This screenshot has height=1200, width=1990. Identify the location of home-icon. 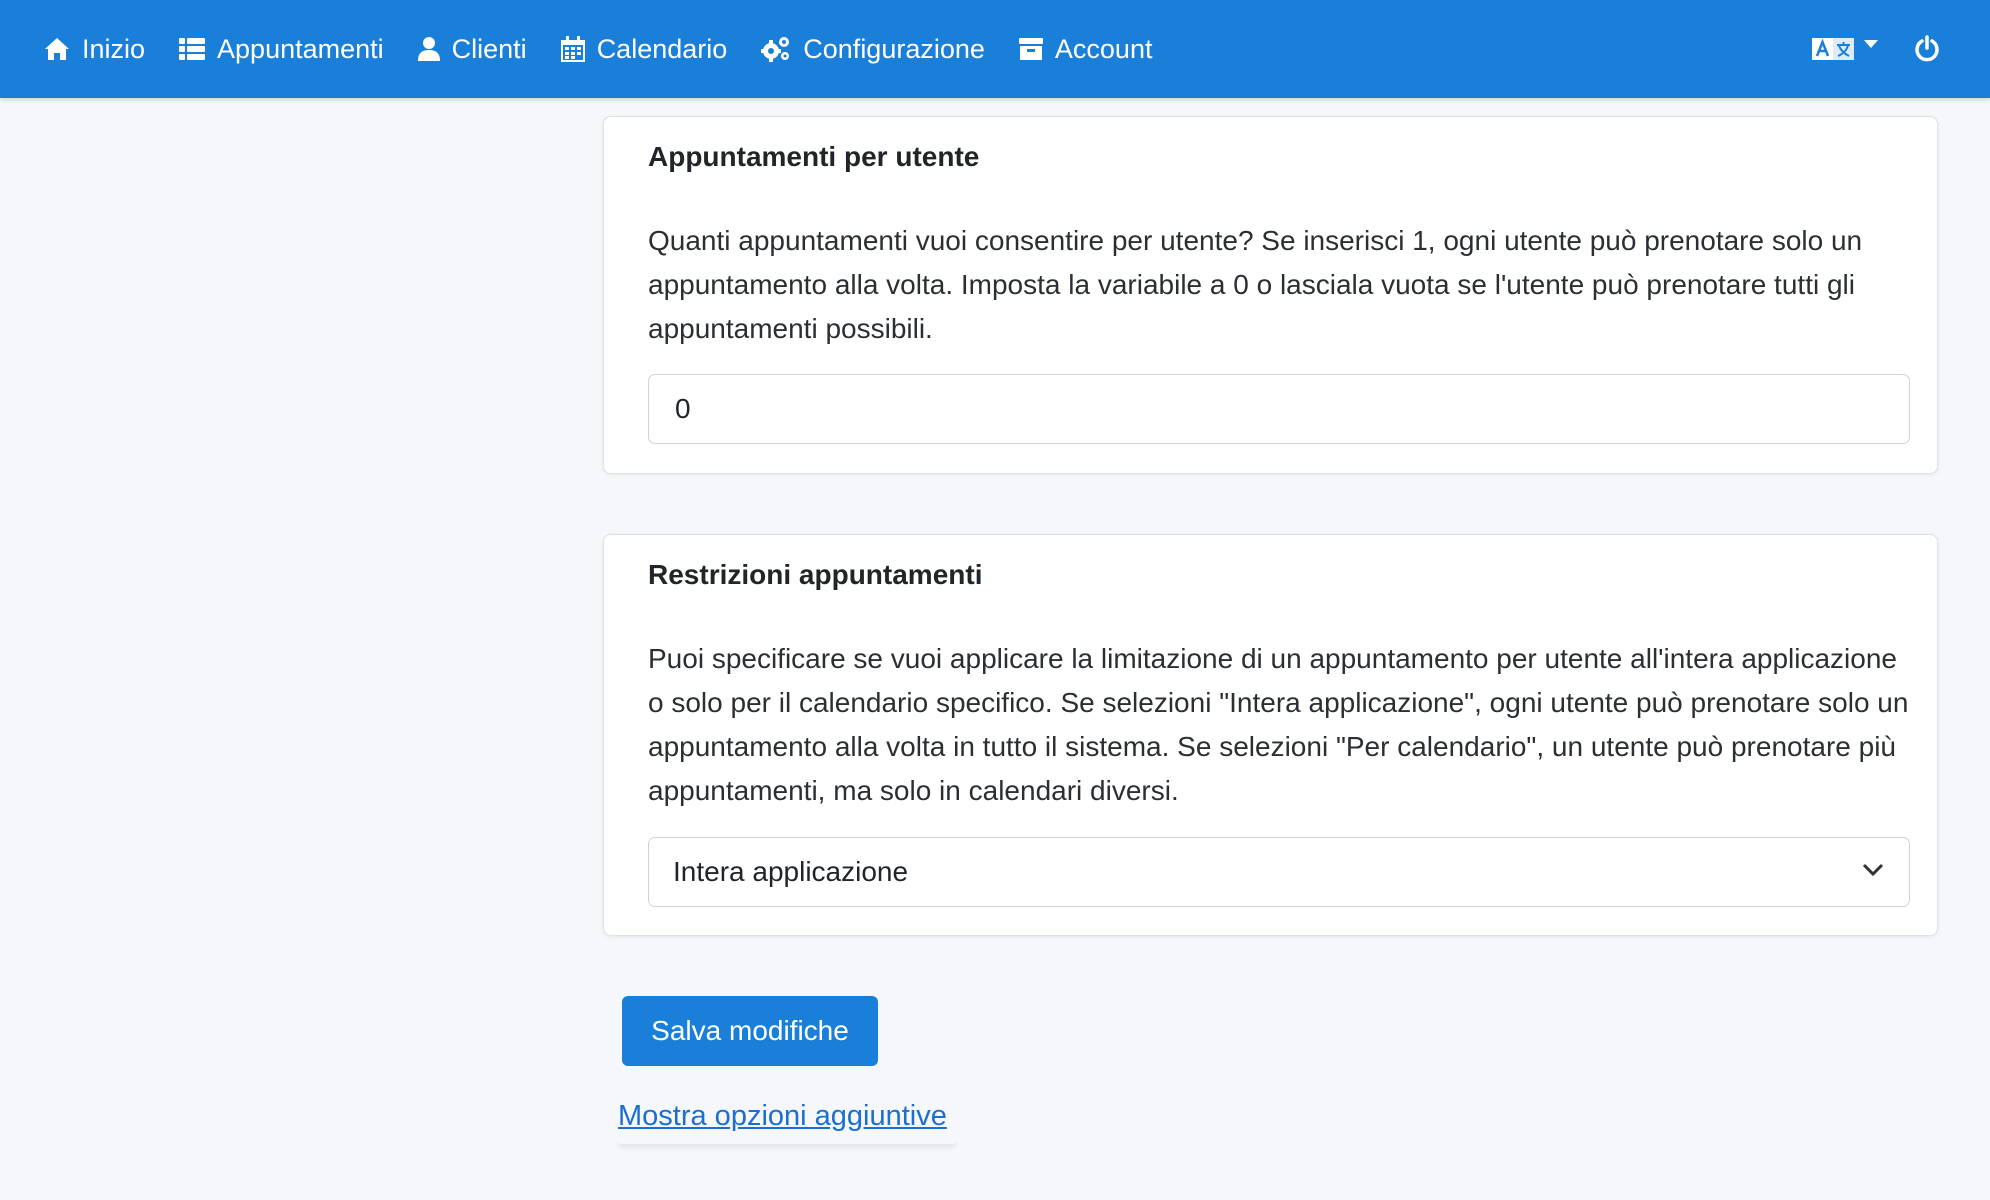
(57, 49).